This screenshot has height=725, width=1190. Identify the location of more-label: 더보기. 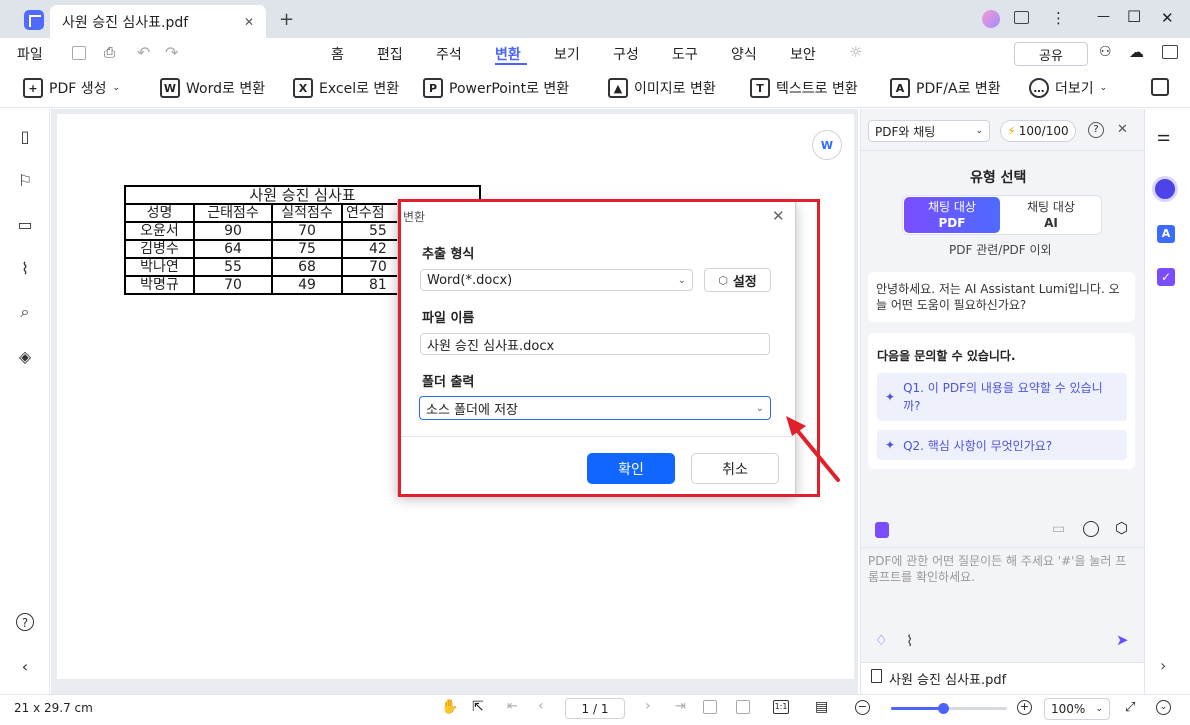
(1074, 89).